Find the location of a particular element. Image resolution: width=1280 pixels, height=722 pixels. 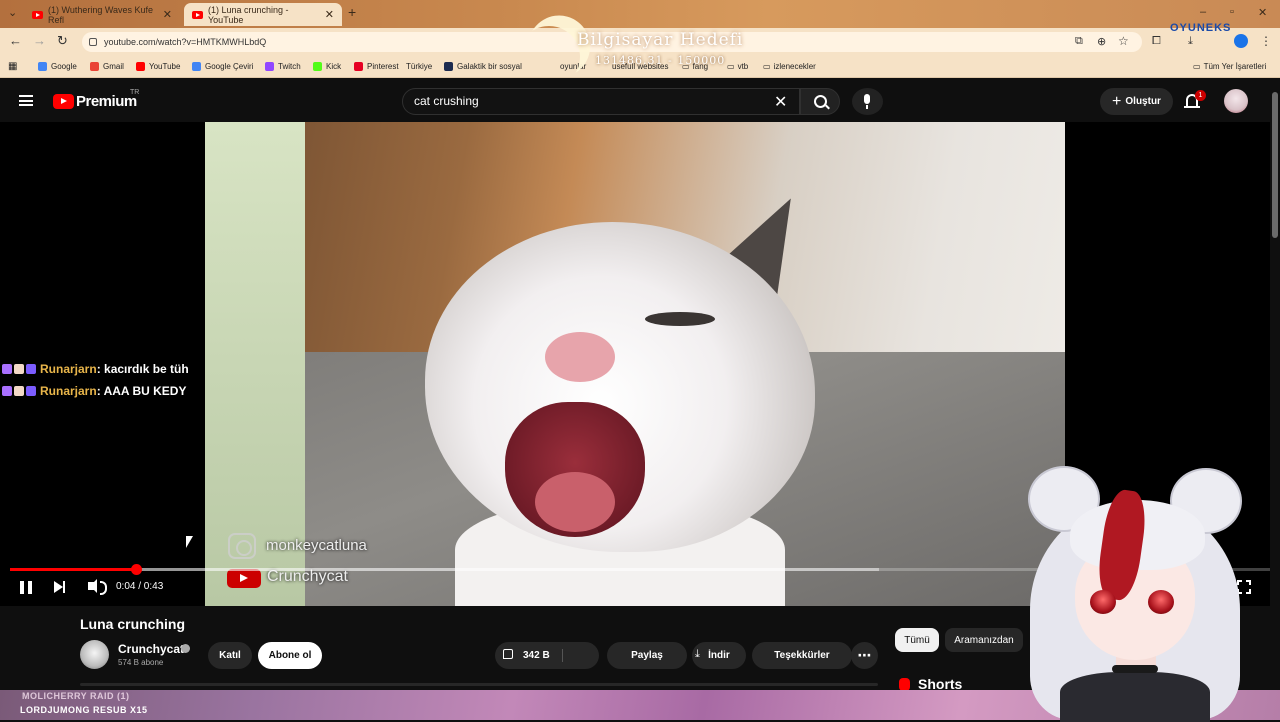

bookmark-google-translate: Google Çeviri is located at coordinates (222, 66).